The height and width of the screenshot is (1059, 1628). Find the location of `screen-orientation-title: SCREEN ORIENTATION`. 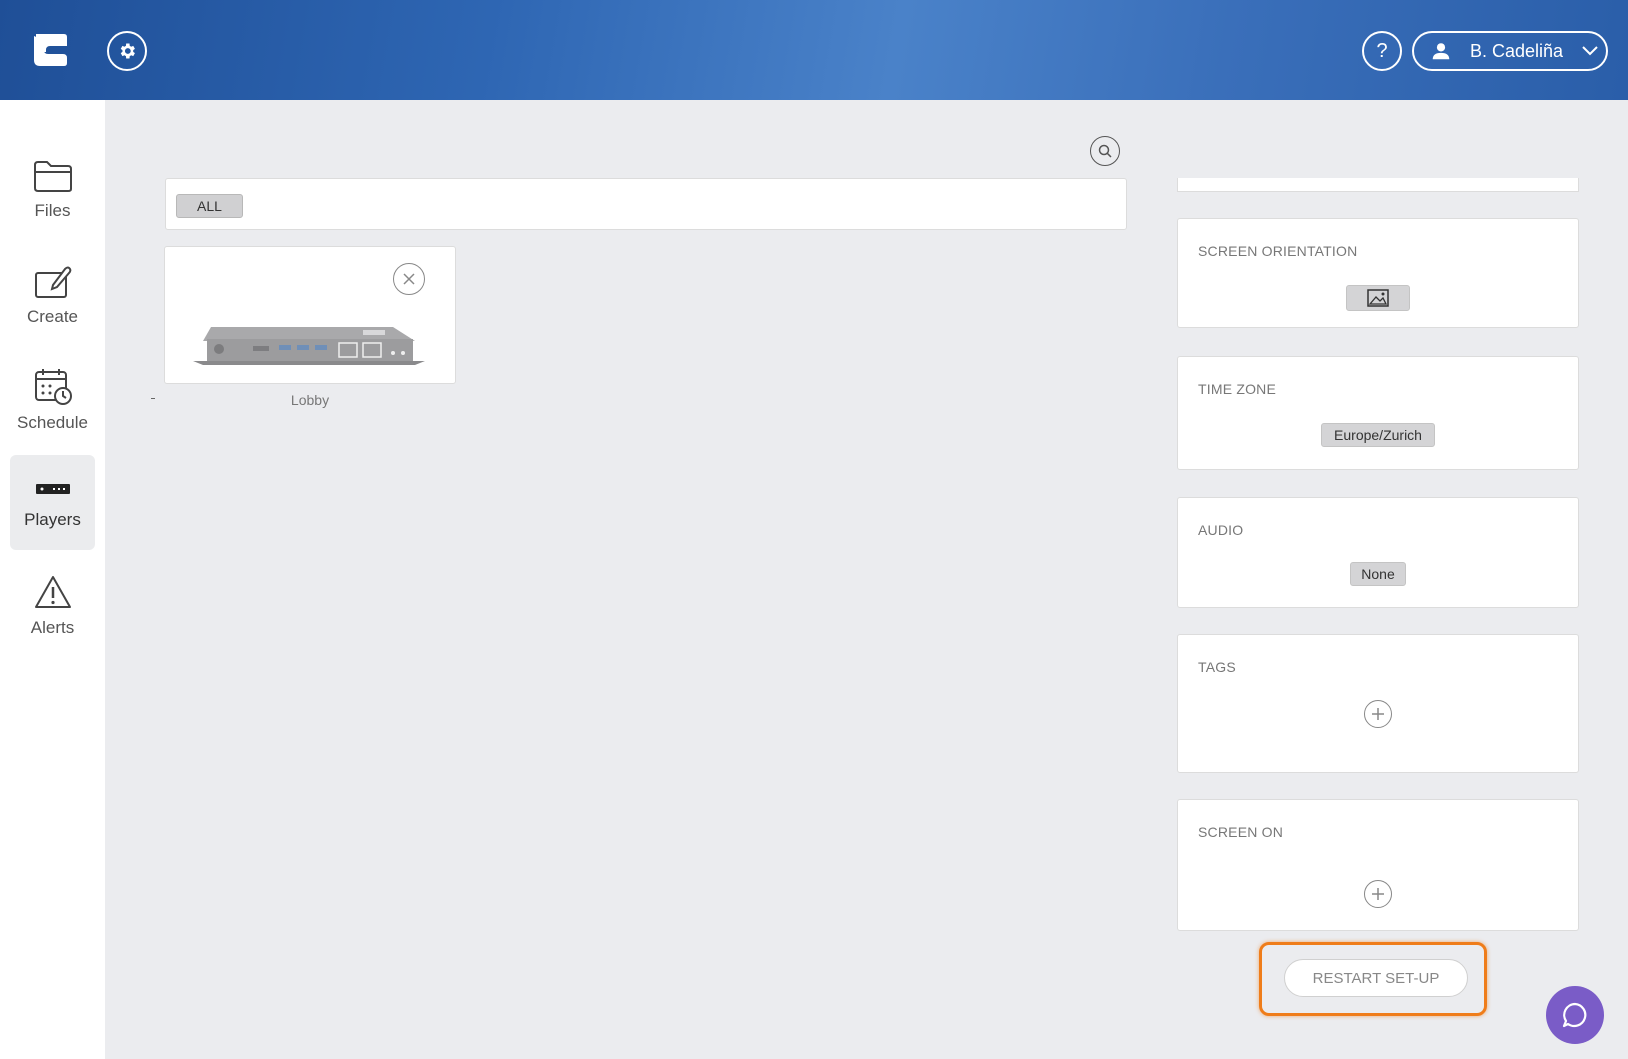

screen-orientation-title: SCREEN ORIENTATION is located at coordinates (1278, 251).